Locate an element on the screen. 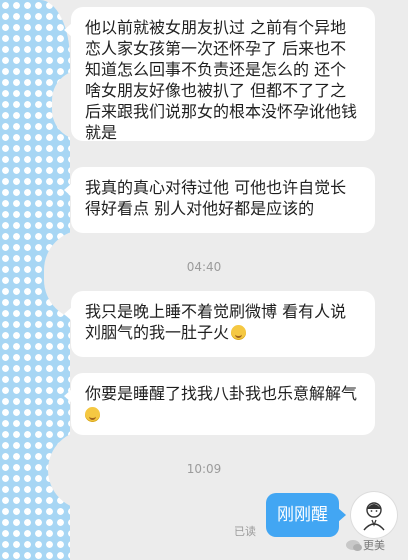 This screenshot has width=408, height=560. message-bubble-3: 我只是晚上睡不着觉刷微博 看有人说刘胭气的我一肚子火 is located at coordinates (219, 324).